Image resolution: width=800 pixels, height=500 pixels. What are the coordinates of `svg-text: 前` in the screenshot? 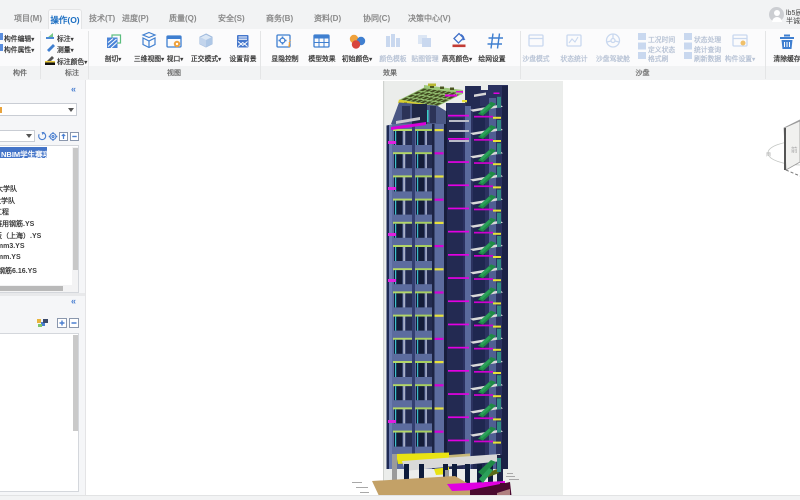 It's located at (794, 149).